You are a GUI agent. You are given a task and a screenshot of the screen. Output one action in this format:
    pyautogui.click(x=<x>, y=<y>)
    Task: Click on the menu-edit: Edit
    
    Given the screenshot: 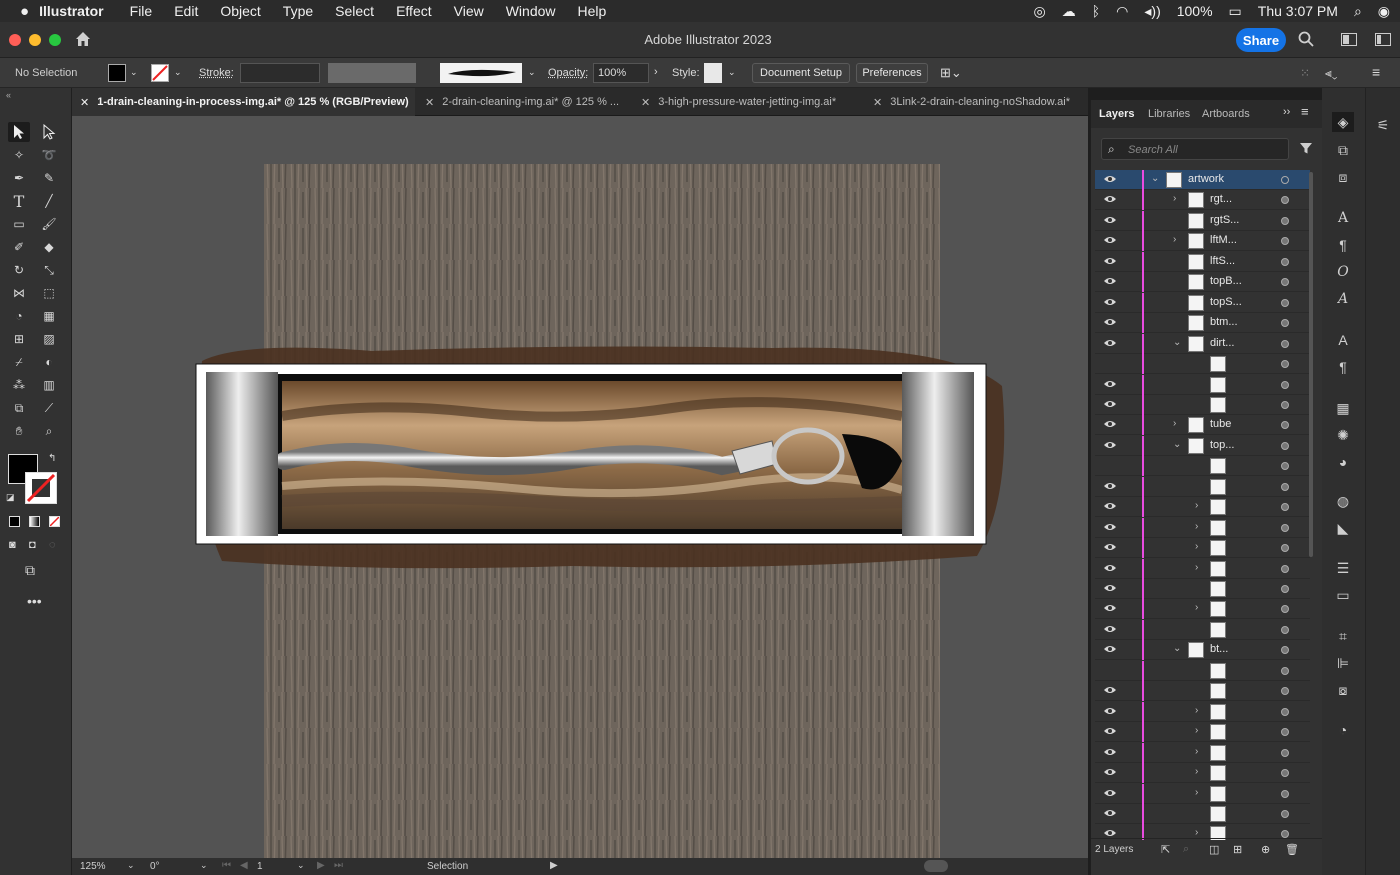 What is the action you would take?
    pyautogui.click(x=186, y=11)
    